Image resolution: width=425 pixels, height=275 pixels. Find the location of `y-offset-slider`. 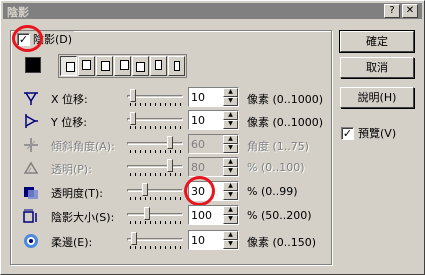

y-offset-slider is located at coordinates (155, 120).